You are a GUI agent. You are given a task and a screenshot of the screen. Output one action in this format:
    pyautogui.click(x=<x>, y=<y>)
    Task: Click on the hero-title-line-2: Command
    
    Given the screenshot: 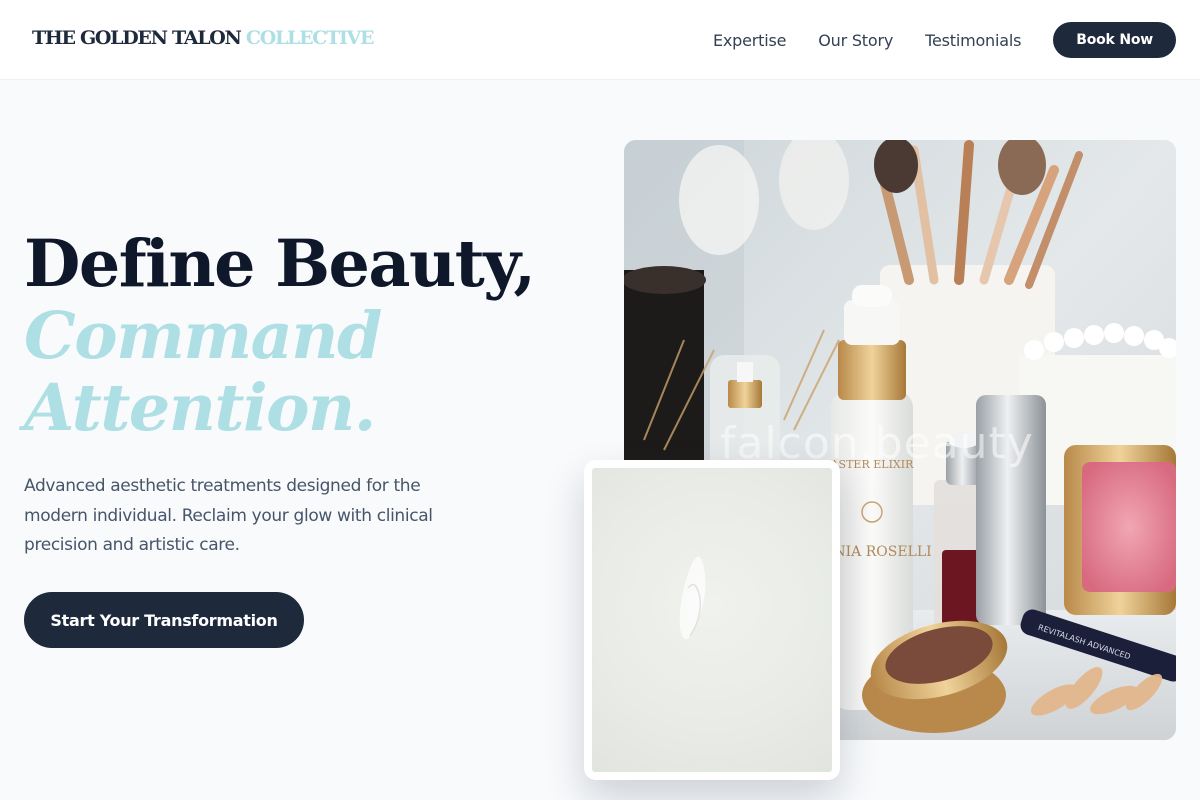 What is the action you would take?
    pyautogui.click(x=203, y=336)
    